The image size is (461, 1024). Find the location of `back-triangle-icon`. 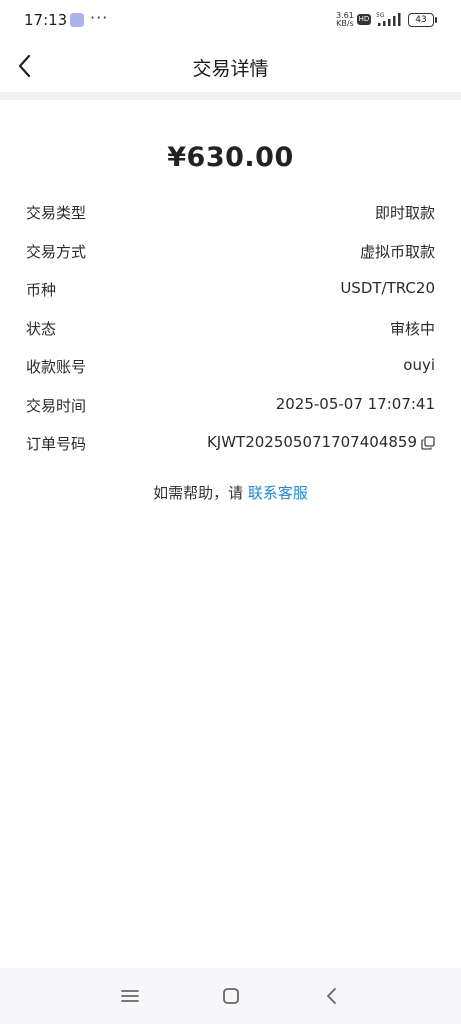

back-triangle-icon is located at coordinates (332, 996).